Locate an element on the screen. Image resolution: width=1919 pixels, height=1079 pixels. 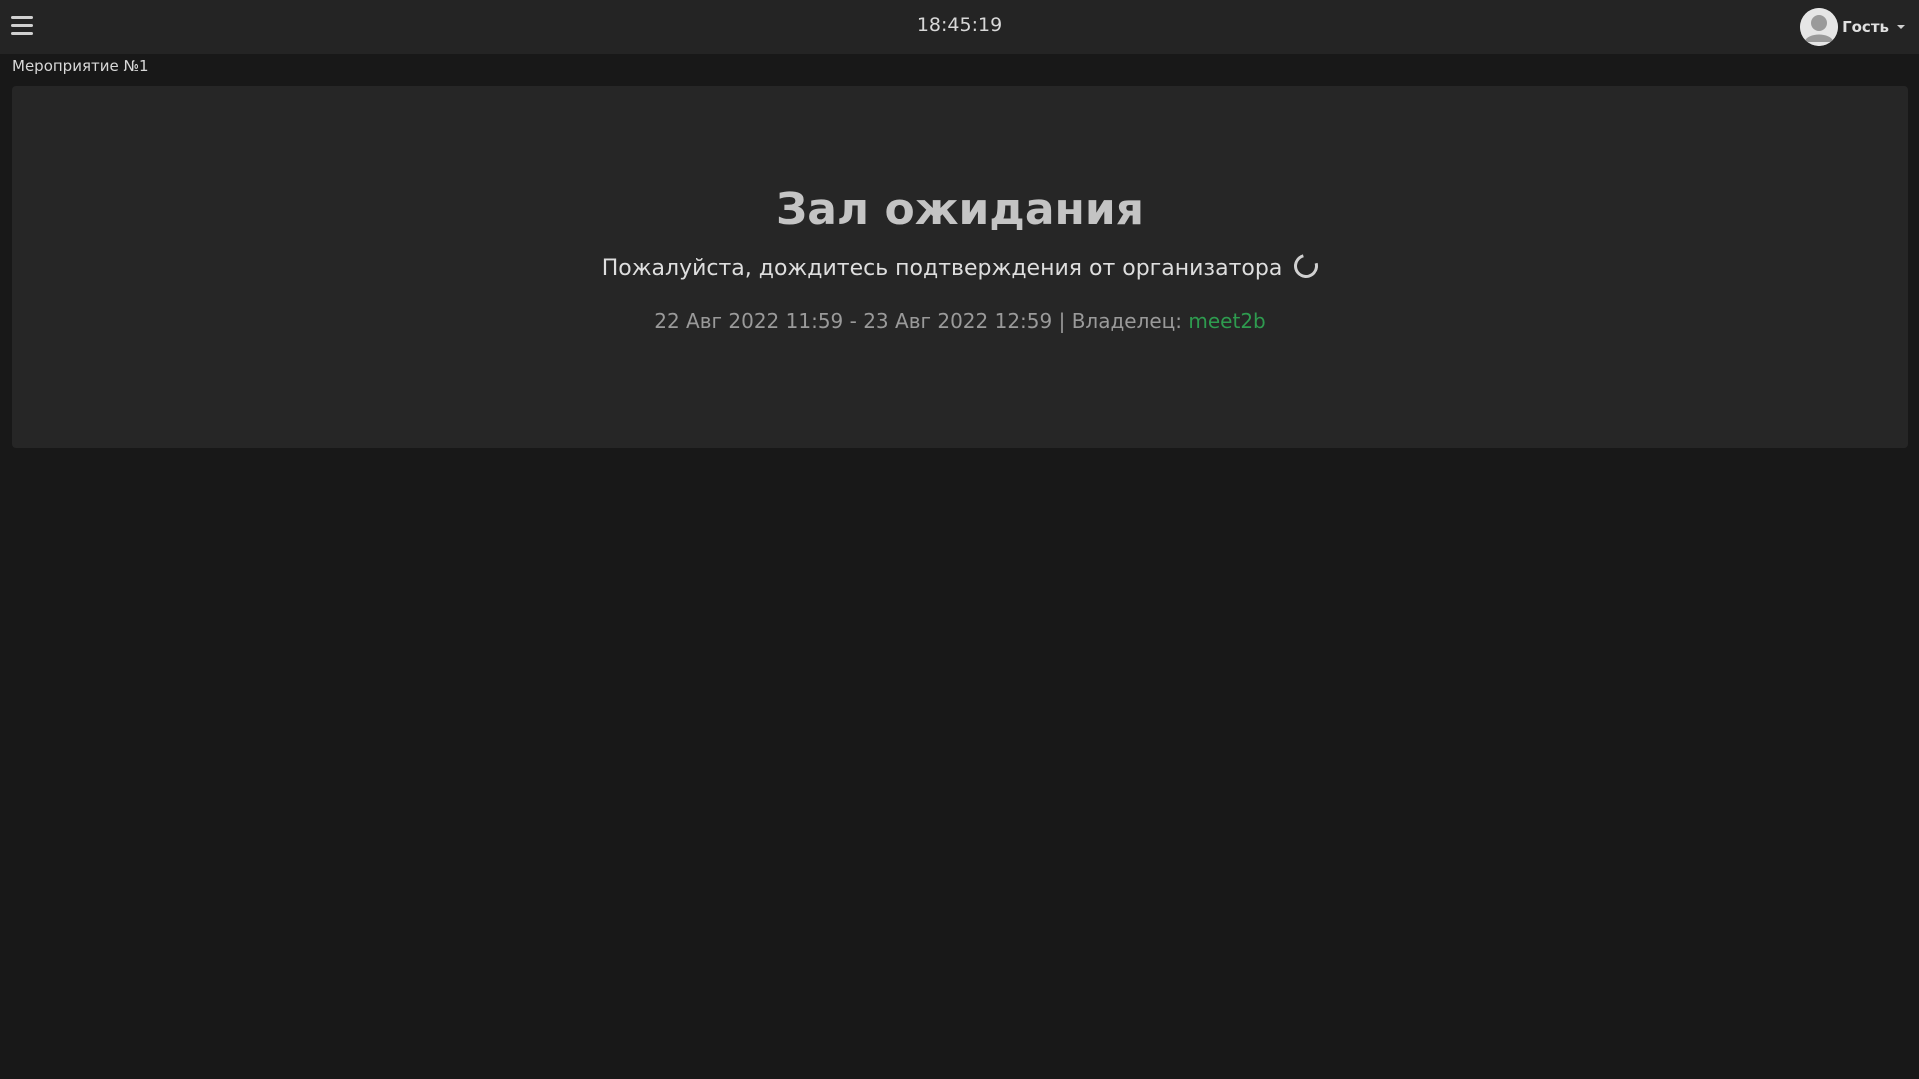
owner-label: Владелец: is located at coordinates (1130, 321).